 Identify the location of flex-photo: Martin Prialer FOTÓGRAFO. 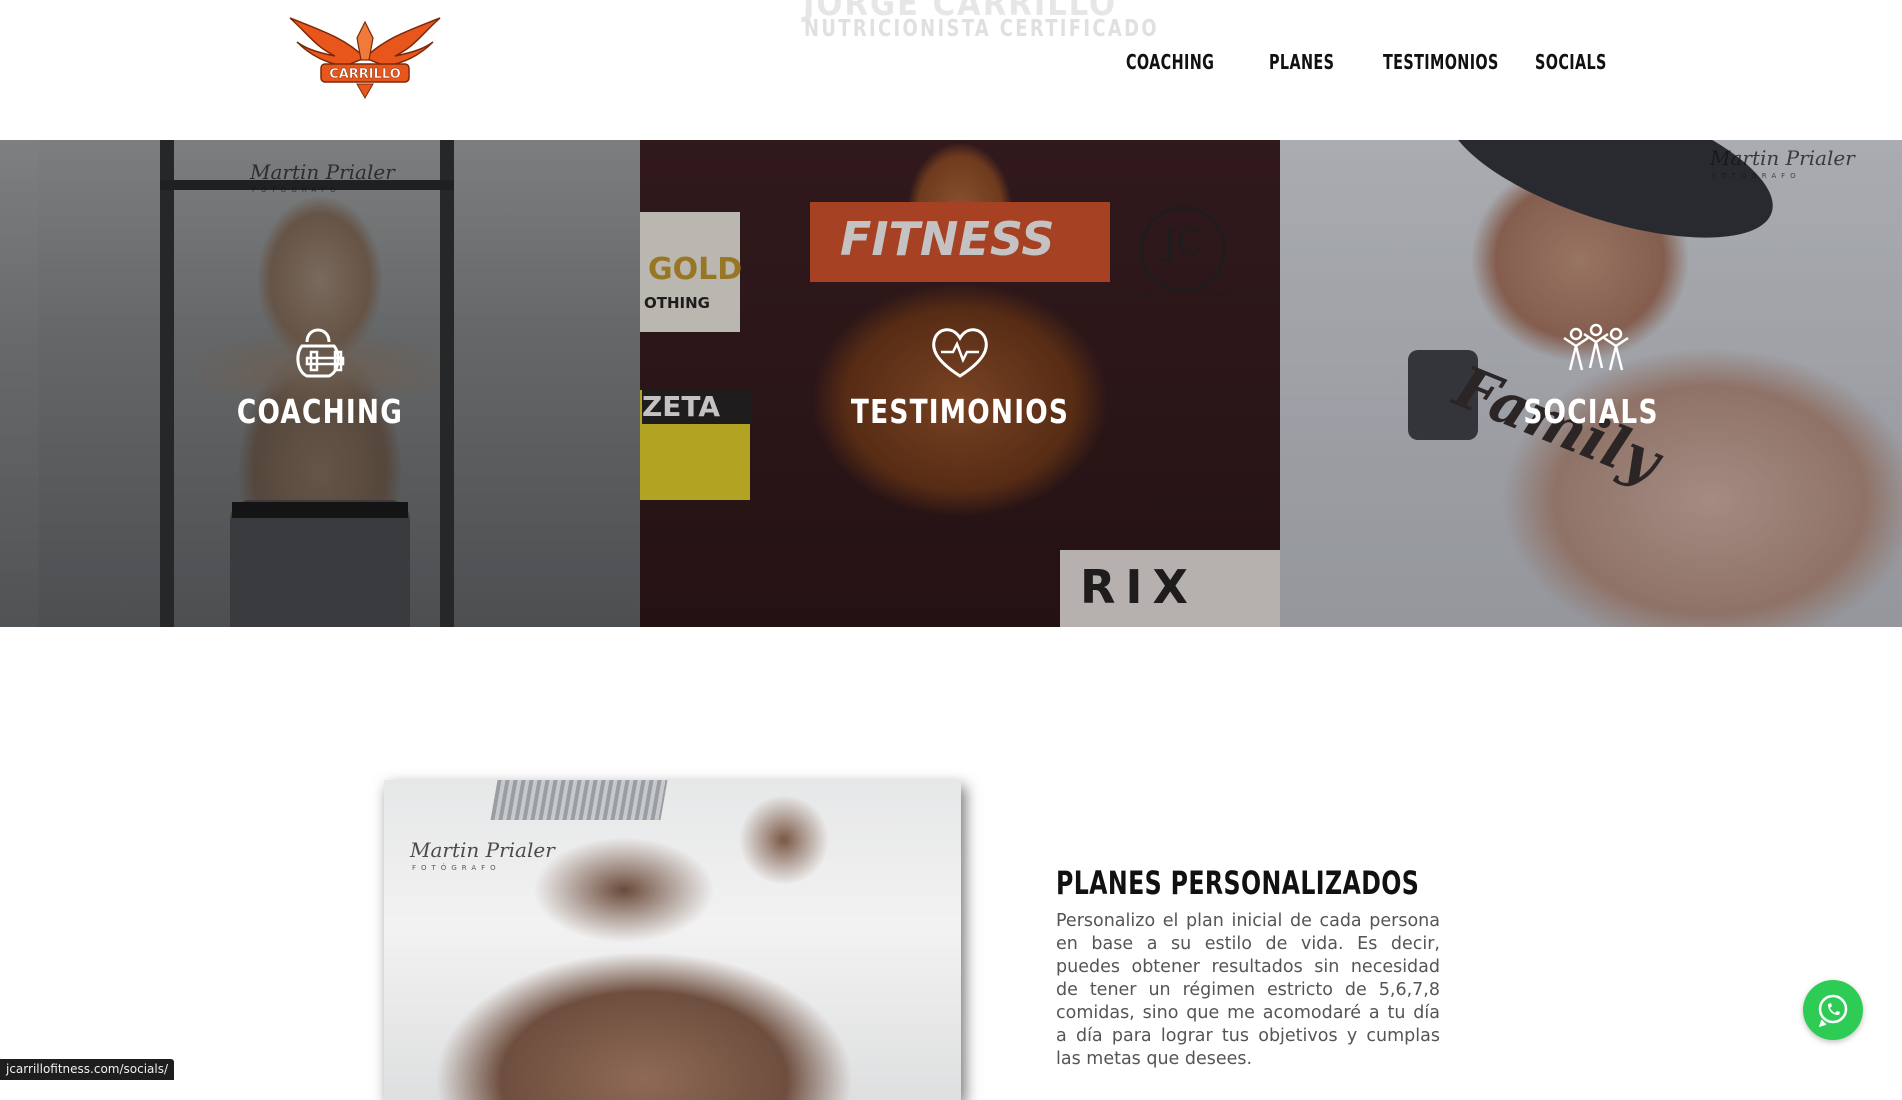
(672, 940).